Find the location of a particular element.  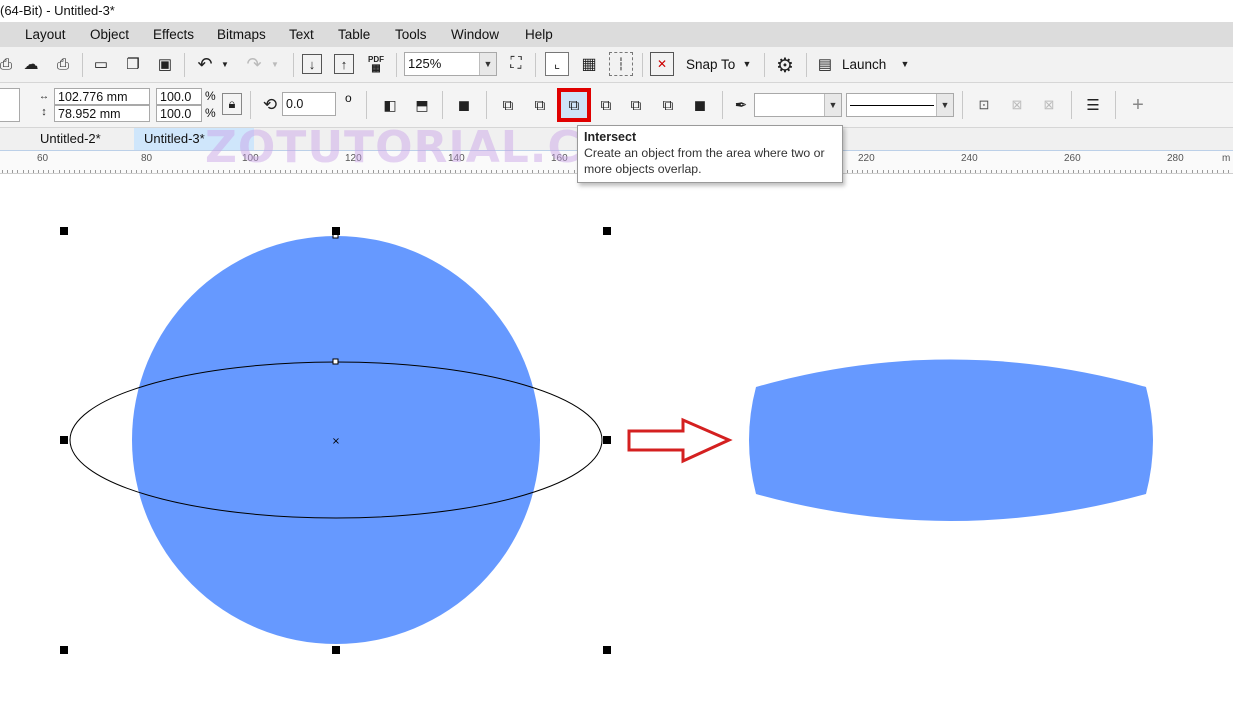

simplify-icon: ⧉ is located at coordinates (606, 105).